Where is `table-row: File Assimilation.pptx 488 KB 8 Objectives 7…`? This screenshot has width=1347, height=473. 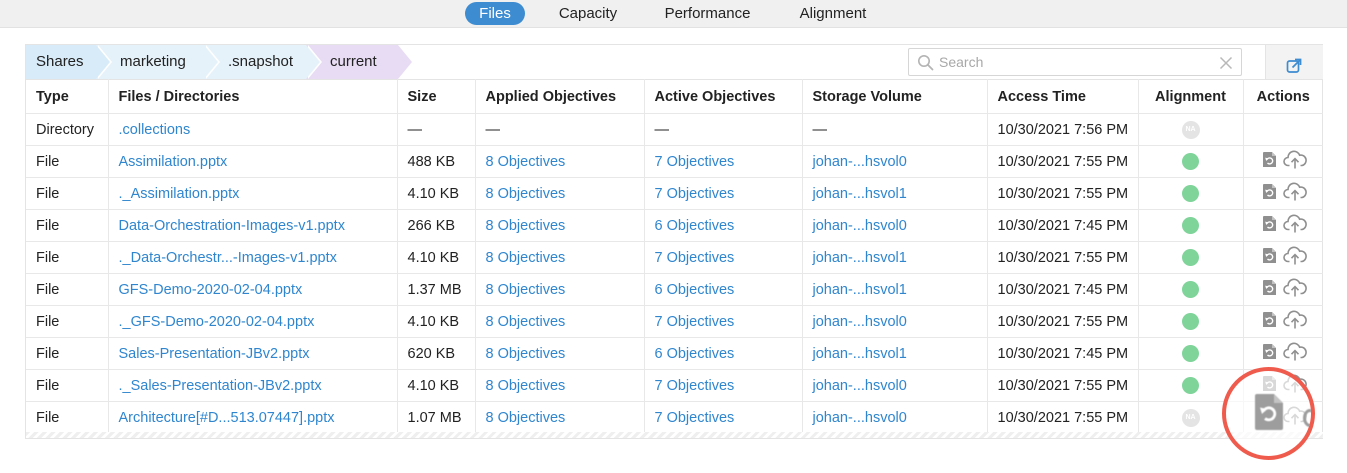 table-row: File Assimilation.pptx 488 KB 8 Objectives 7… is located at coordinates (674, 161).